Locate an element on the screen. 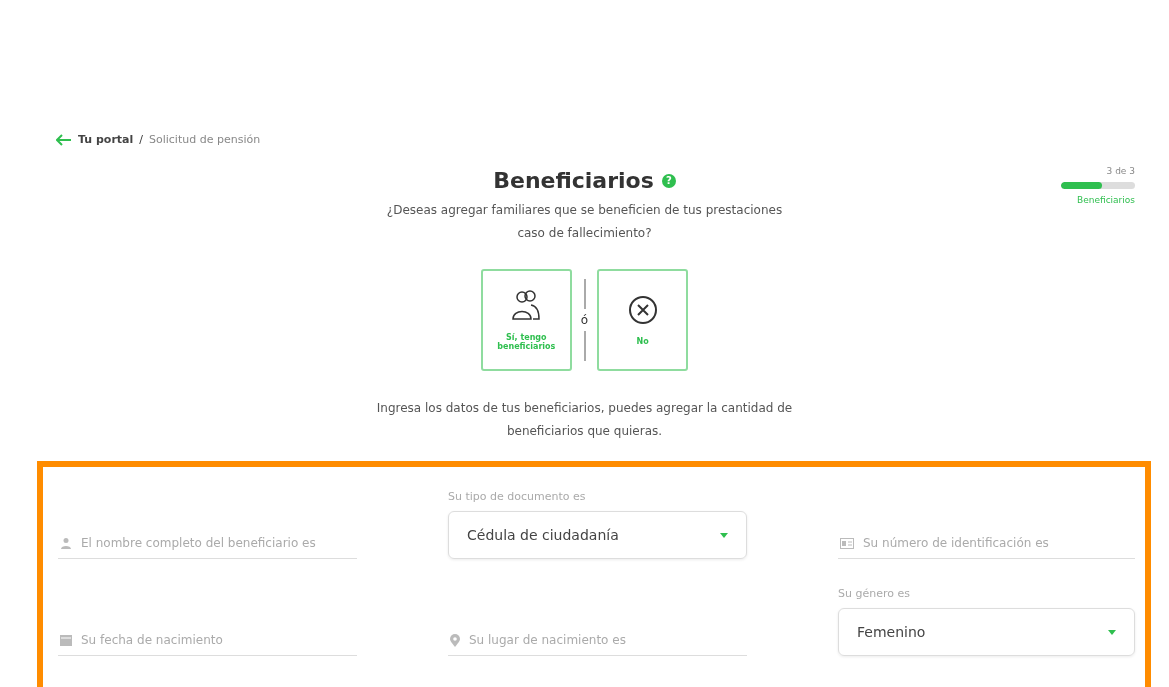 The width and height of the screenshot is (1169, 687). id-card-icon is located at coordinates (847, 543).